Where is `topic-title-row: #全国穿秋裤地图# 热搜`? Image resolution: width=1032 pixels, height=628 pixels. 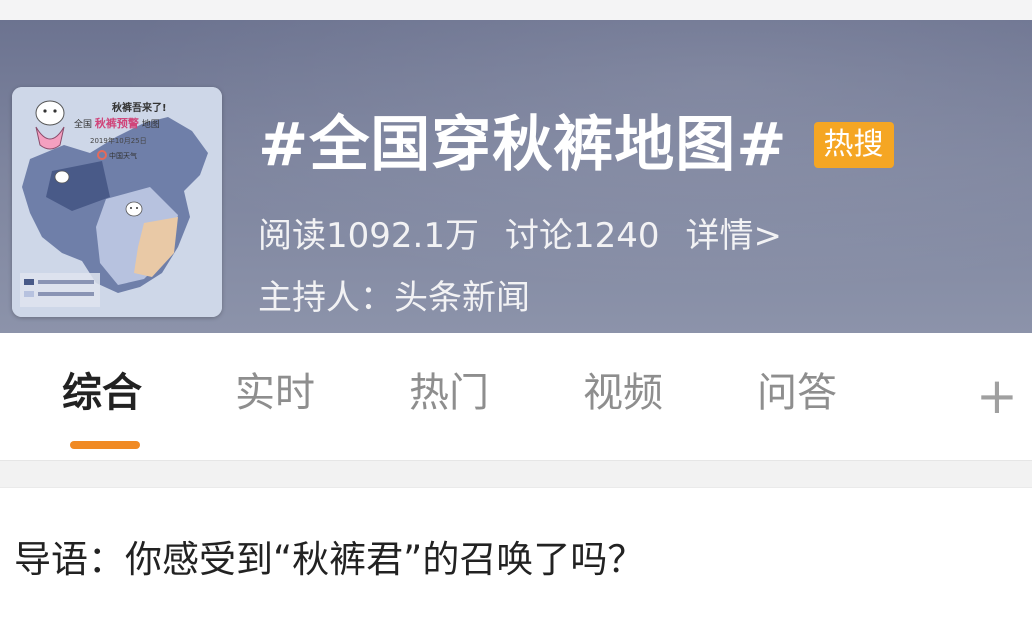 topic-title-row: #全国穿秋裤地图# 热搜 is located at coordinates (576, 145).